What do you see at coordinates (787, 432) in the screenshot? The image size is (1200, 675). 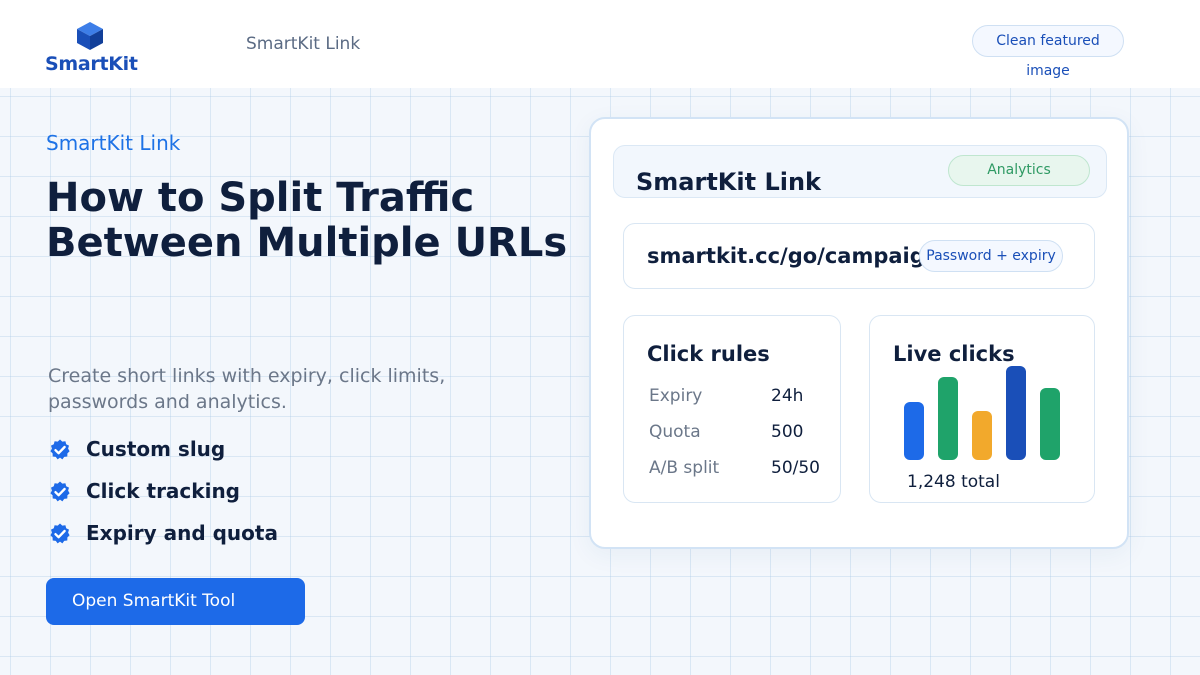 I see `rule-value: 500` at bounding box center [787, 432].